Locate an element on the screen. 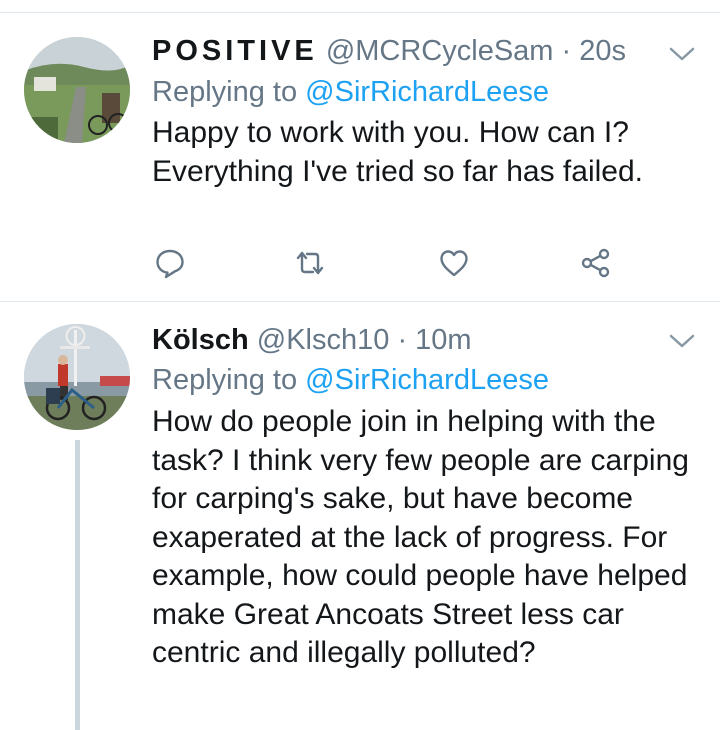  like-icon is located at coordinates (454, 263).